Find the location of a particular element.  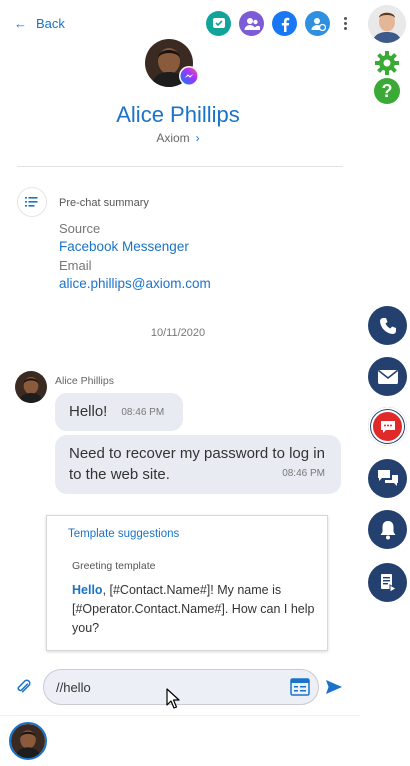

more-options-icon is located at coordinates (345, 23).